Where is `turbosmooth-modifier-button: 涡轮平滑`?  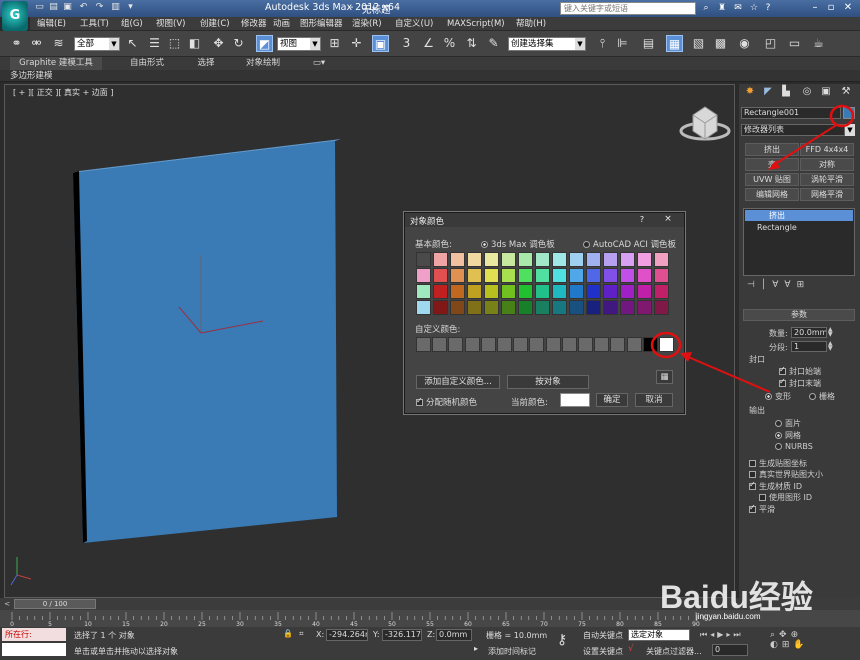
turbosmooth-modifier-button: 涡轮平滑 is located at coordinates (827, 179).